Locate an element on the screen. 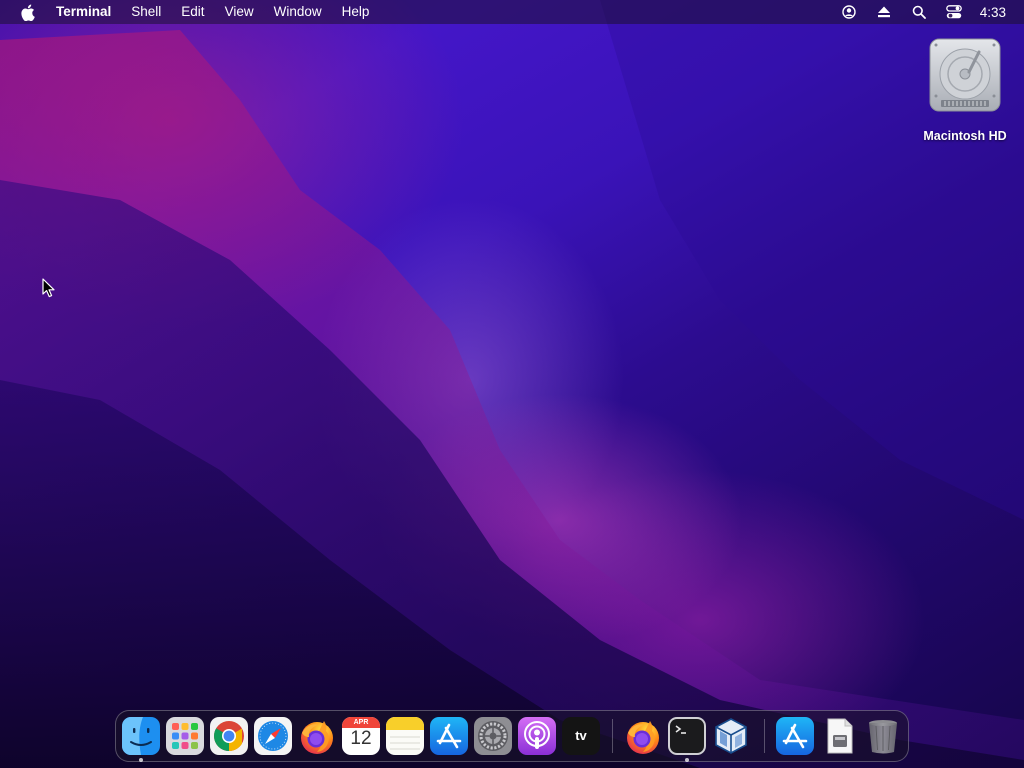  dock-safari-icon is located at coordinates (273, 736).